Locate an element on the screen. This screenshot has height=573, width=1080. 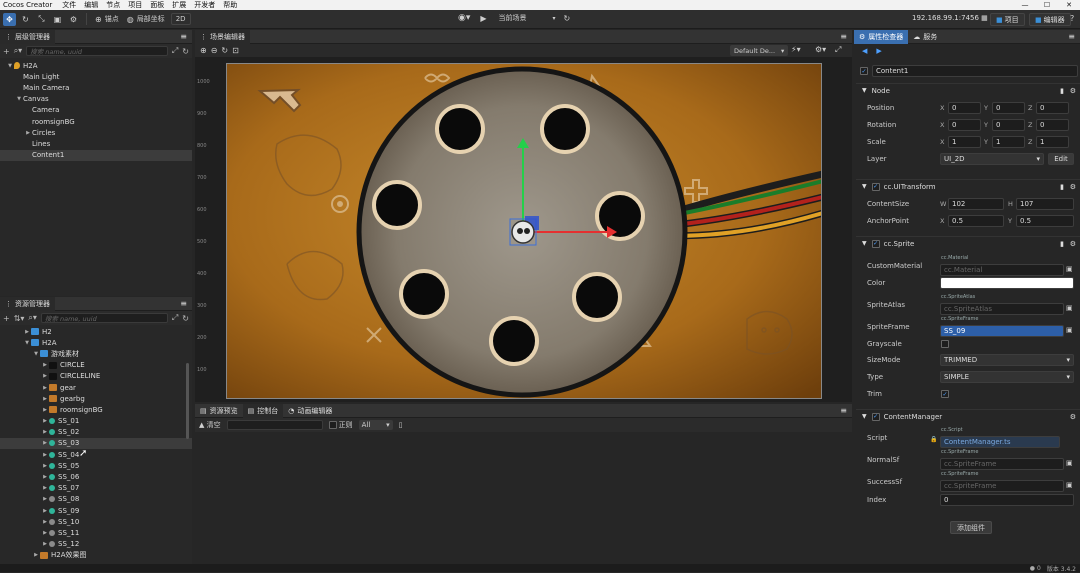
rotation-x-input: 0 is located at coordinates (964, 125).